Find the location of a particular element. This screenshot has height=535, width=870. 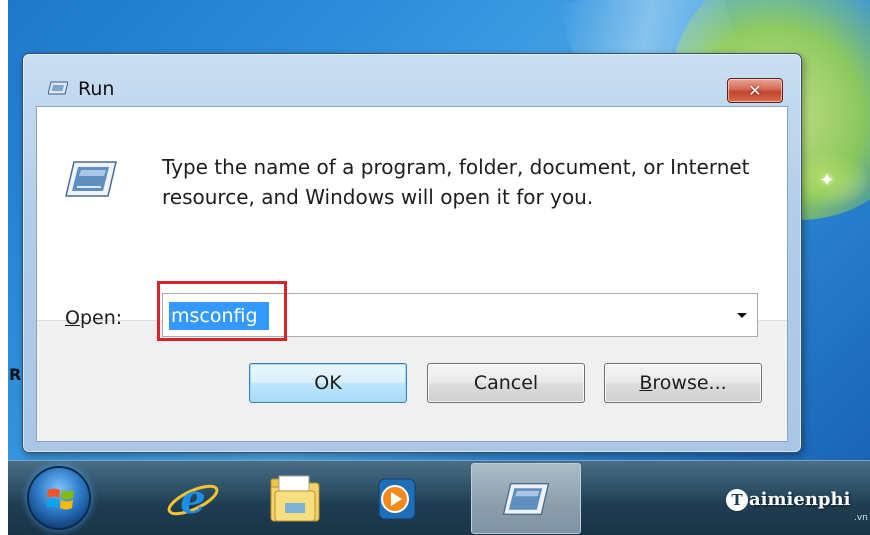

media-player-icon is located at coordinates (397, 498).